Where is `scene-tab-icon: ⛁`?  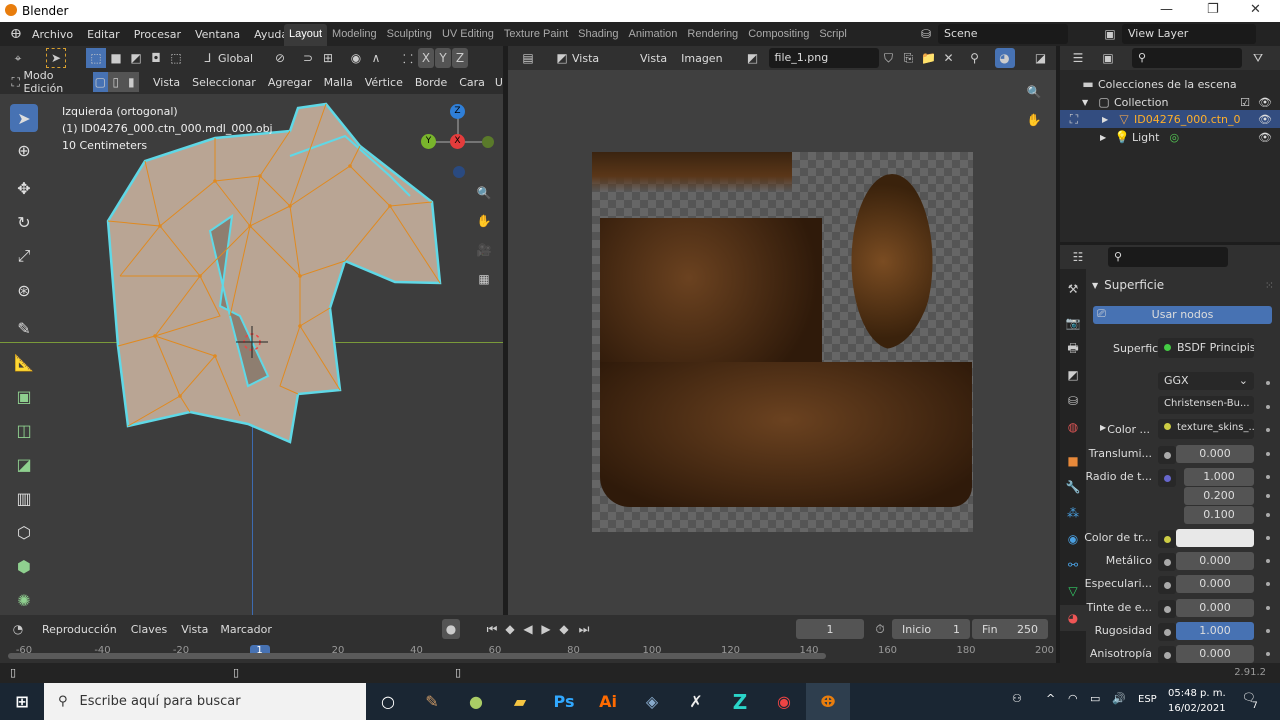
scene-tab-icon: ⛁ is located at coordinates (1073, 401).